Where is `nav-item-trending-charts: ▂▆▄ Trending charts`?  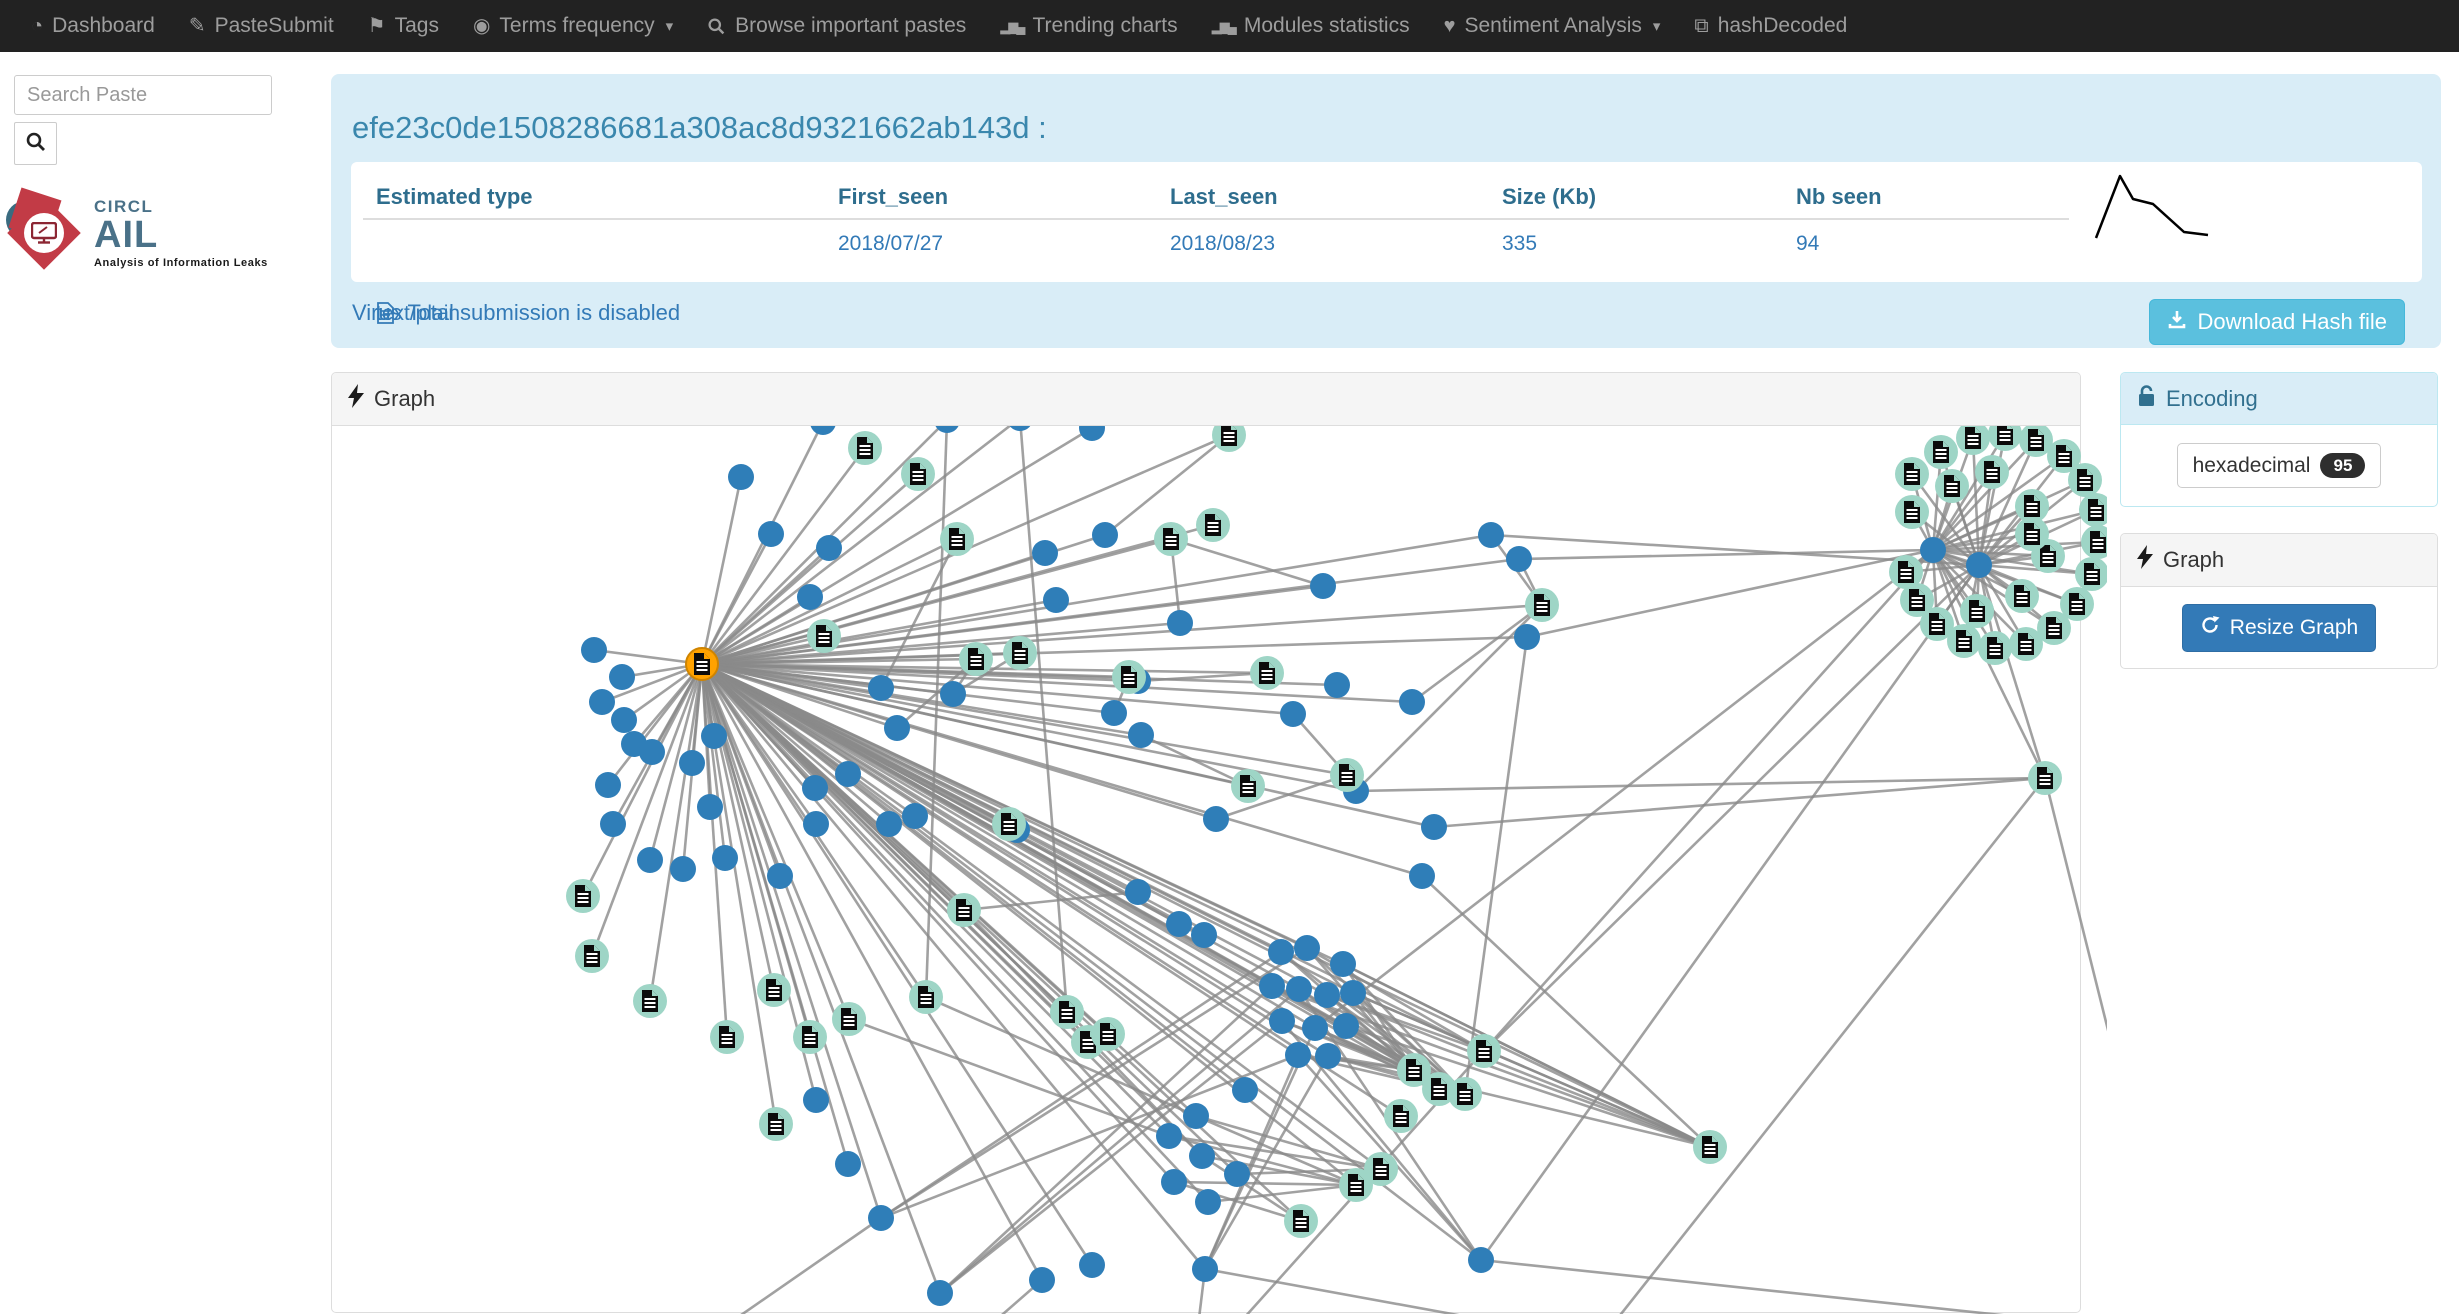
nav-item-trending-charts: ▂▆▄ Trending charts is located at coordinates (1088, 26).